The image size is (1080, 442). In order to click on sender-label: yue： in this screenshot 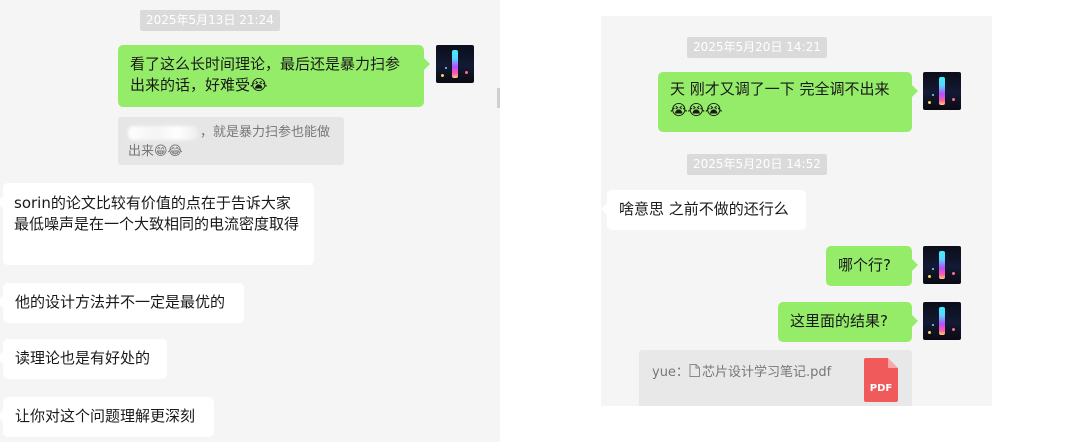, I will do `click(670, 372)`.